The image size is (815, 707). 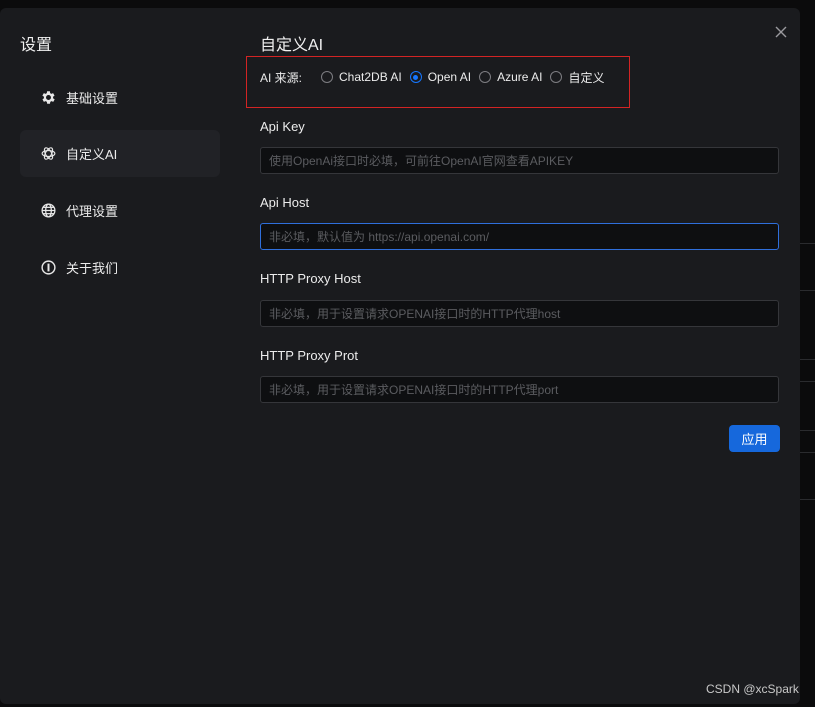 What do you see at coordinates (752, 689) in the screenshot?
I see `watermark-text: CSDN @xcSpark` at bounding box center [752, 689].